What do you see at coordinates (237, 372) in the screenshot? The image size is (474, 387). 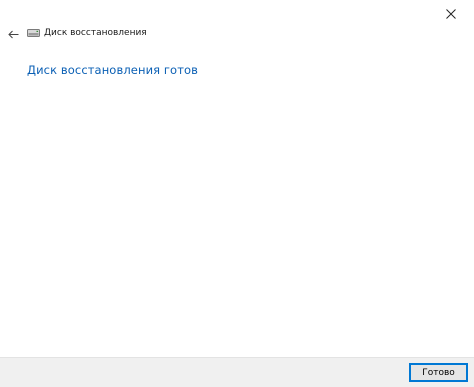 I see `footer-bar: Готово` at bounding box center [237, 372].